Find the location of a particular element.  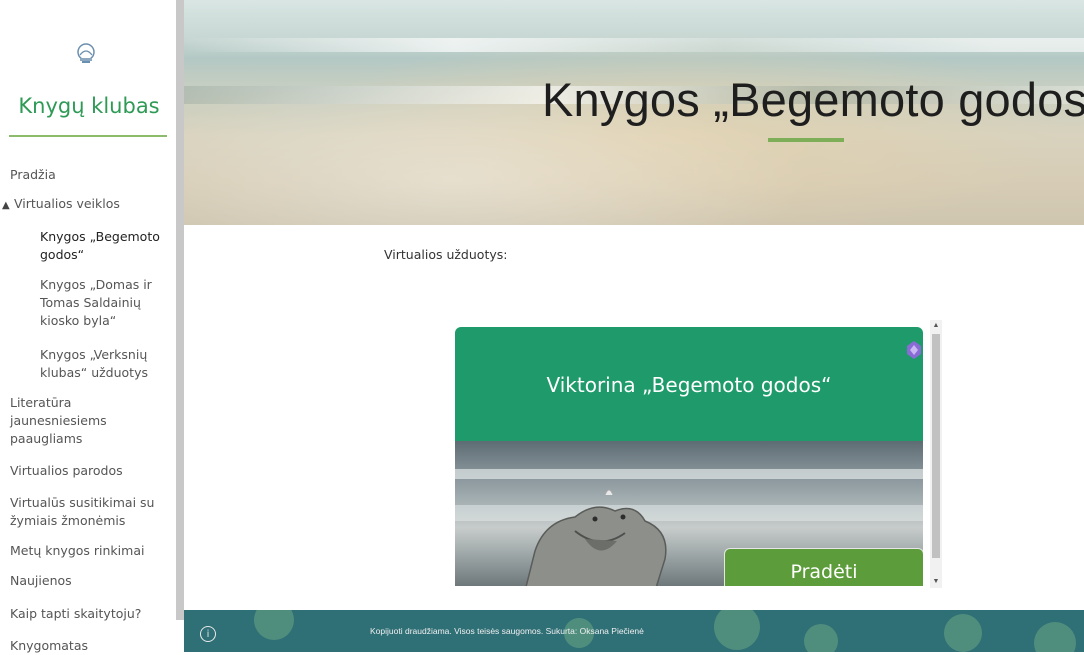

embed-scrollbar: ▲ ▼ is located at coordinates (936, 454).